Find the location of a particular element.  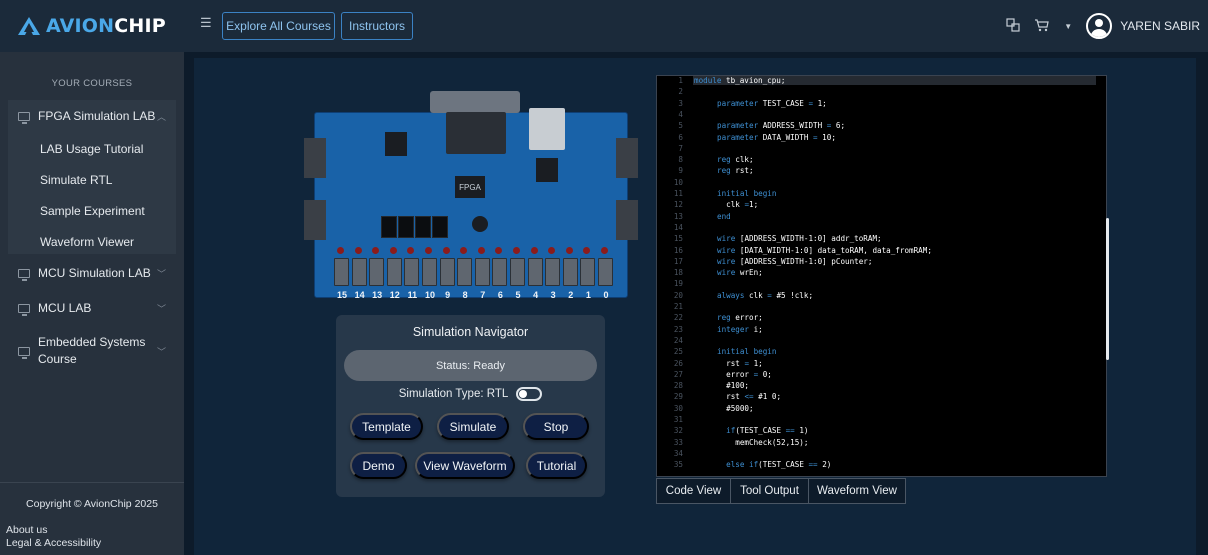

pmod-connector is located at coordinates (315, 220).